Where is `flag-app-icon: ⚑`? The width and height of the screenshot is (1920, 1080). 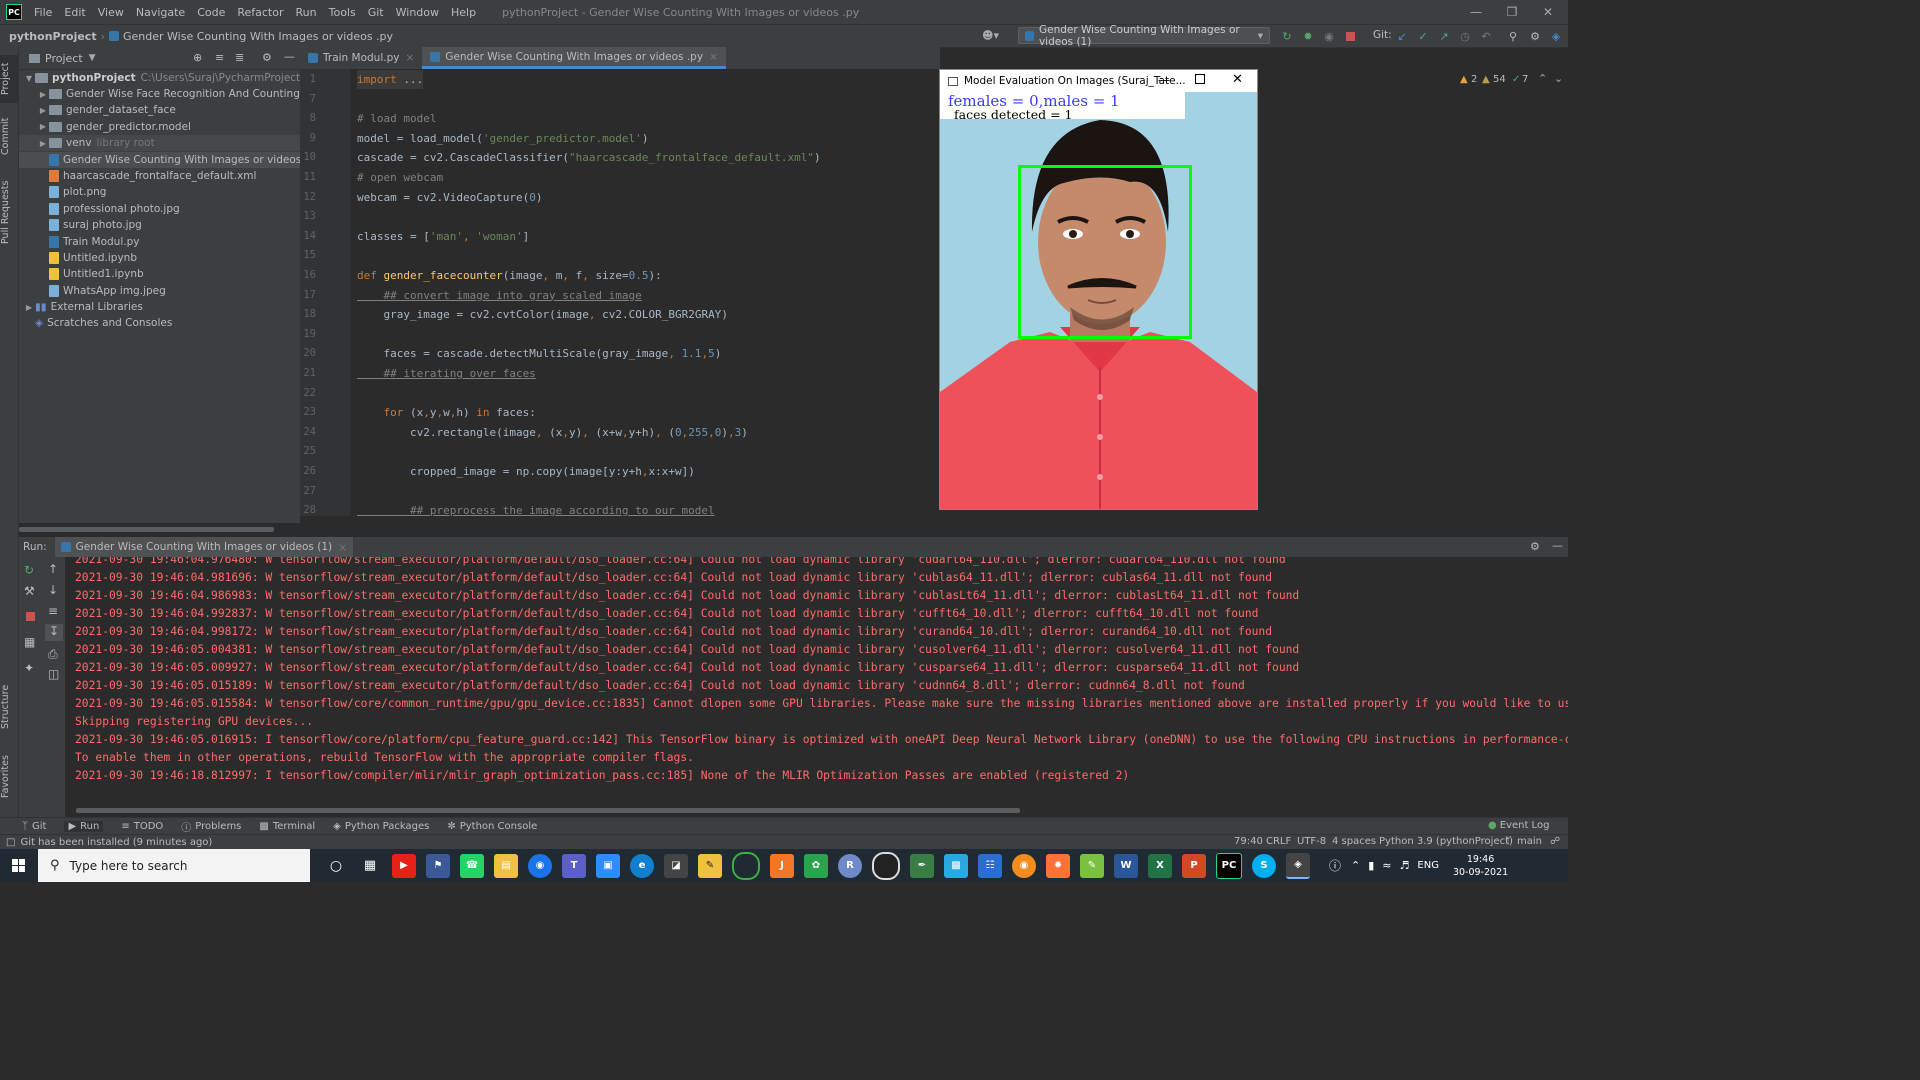
flag-app-icon: ⚑ is located at coordinates (438, 865).